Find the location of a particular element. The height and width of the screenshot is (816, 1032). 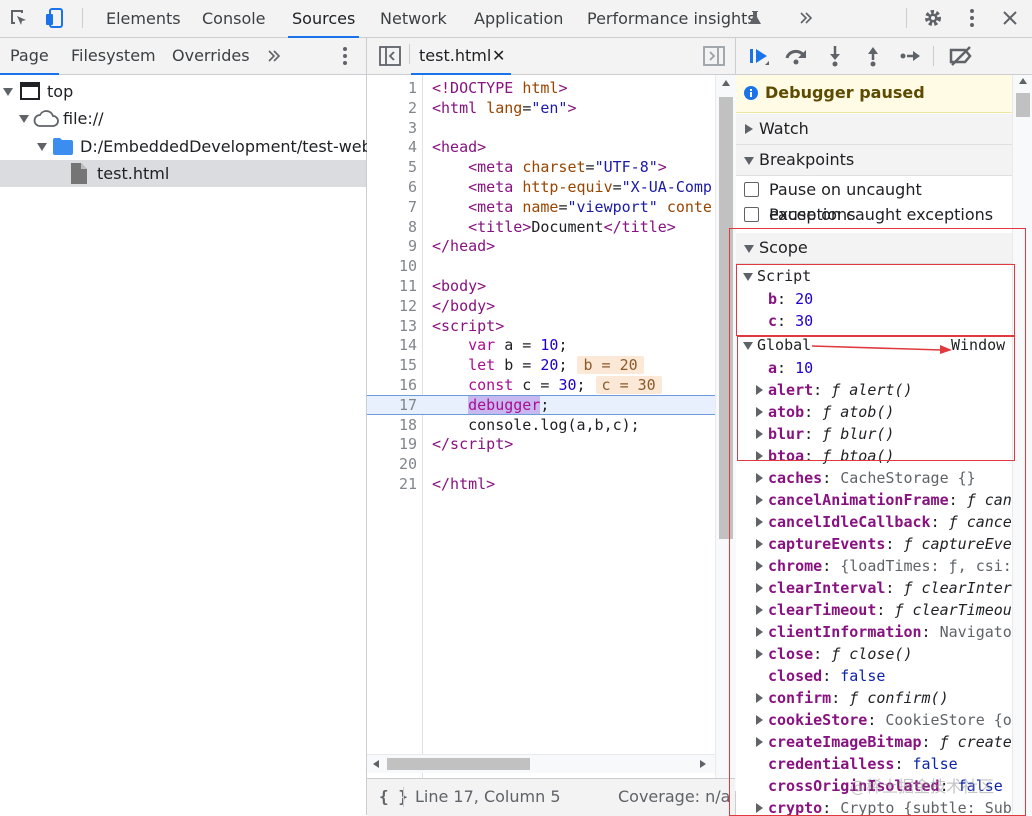

more-tabs-chevron-icon is located at coordinates (806, 18).